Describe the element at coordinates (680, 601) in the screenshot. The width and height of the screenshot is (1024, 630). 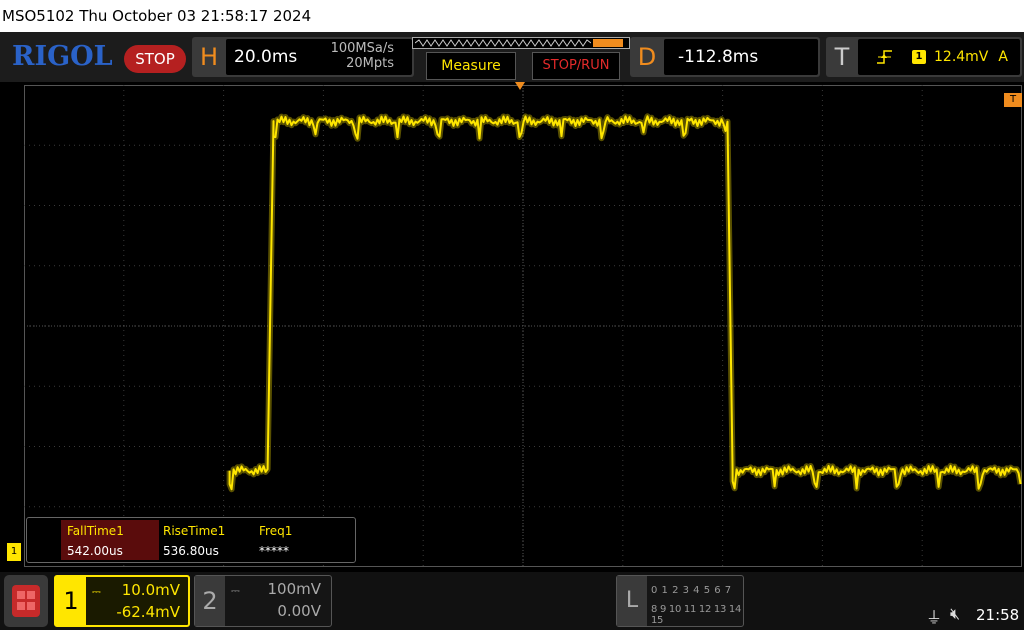
I see `logic-analyzer-panel: L 0 1 2 3 4 5 6 7 8 9 10 11 12 13 14 15` at that location.